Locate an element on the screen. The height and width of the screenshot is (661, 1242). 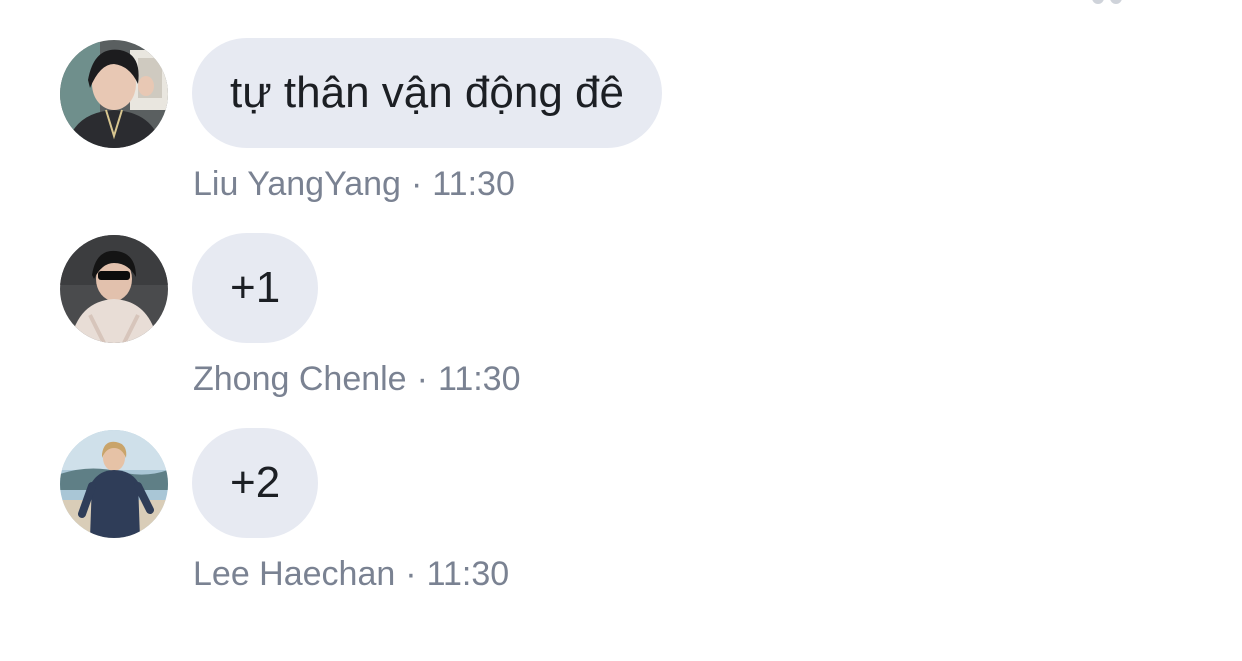
avatar-photo-zhong-chenle is located at coordinates (114, 289).